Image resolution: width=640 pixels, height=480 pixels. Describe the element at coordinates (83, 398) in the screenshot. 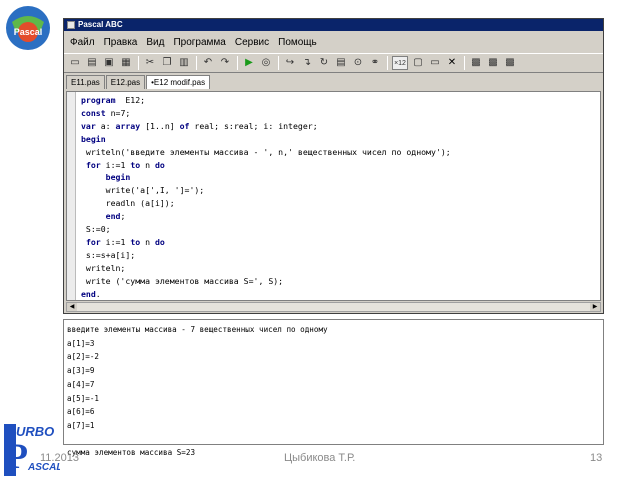

I see `output-line: a[5]=-1` at that location.